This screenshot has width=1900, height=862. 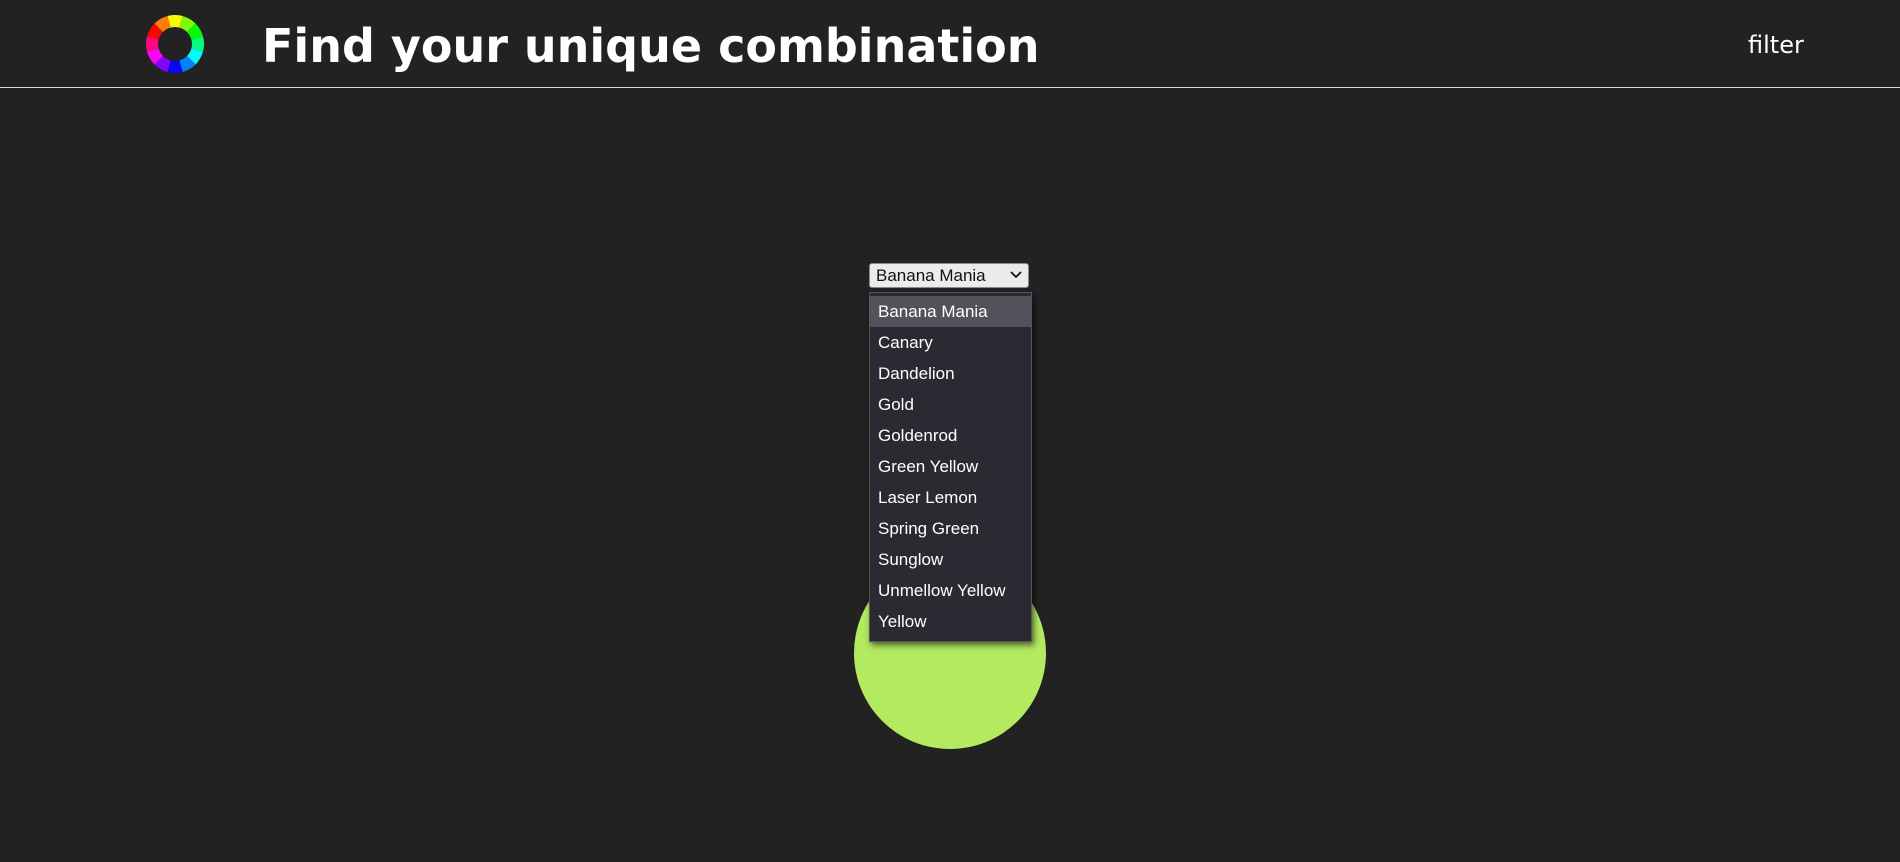 I want to click on color-wheel-icon, so click(x=175, y=44).